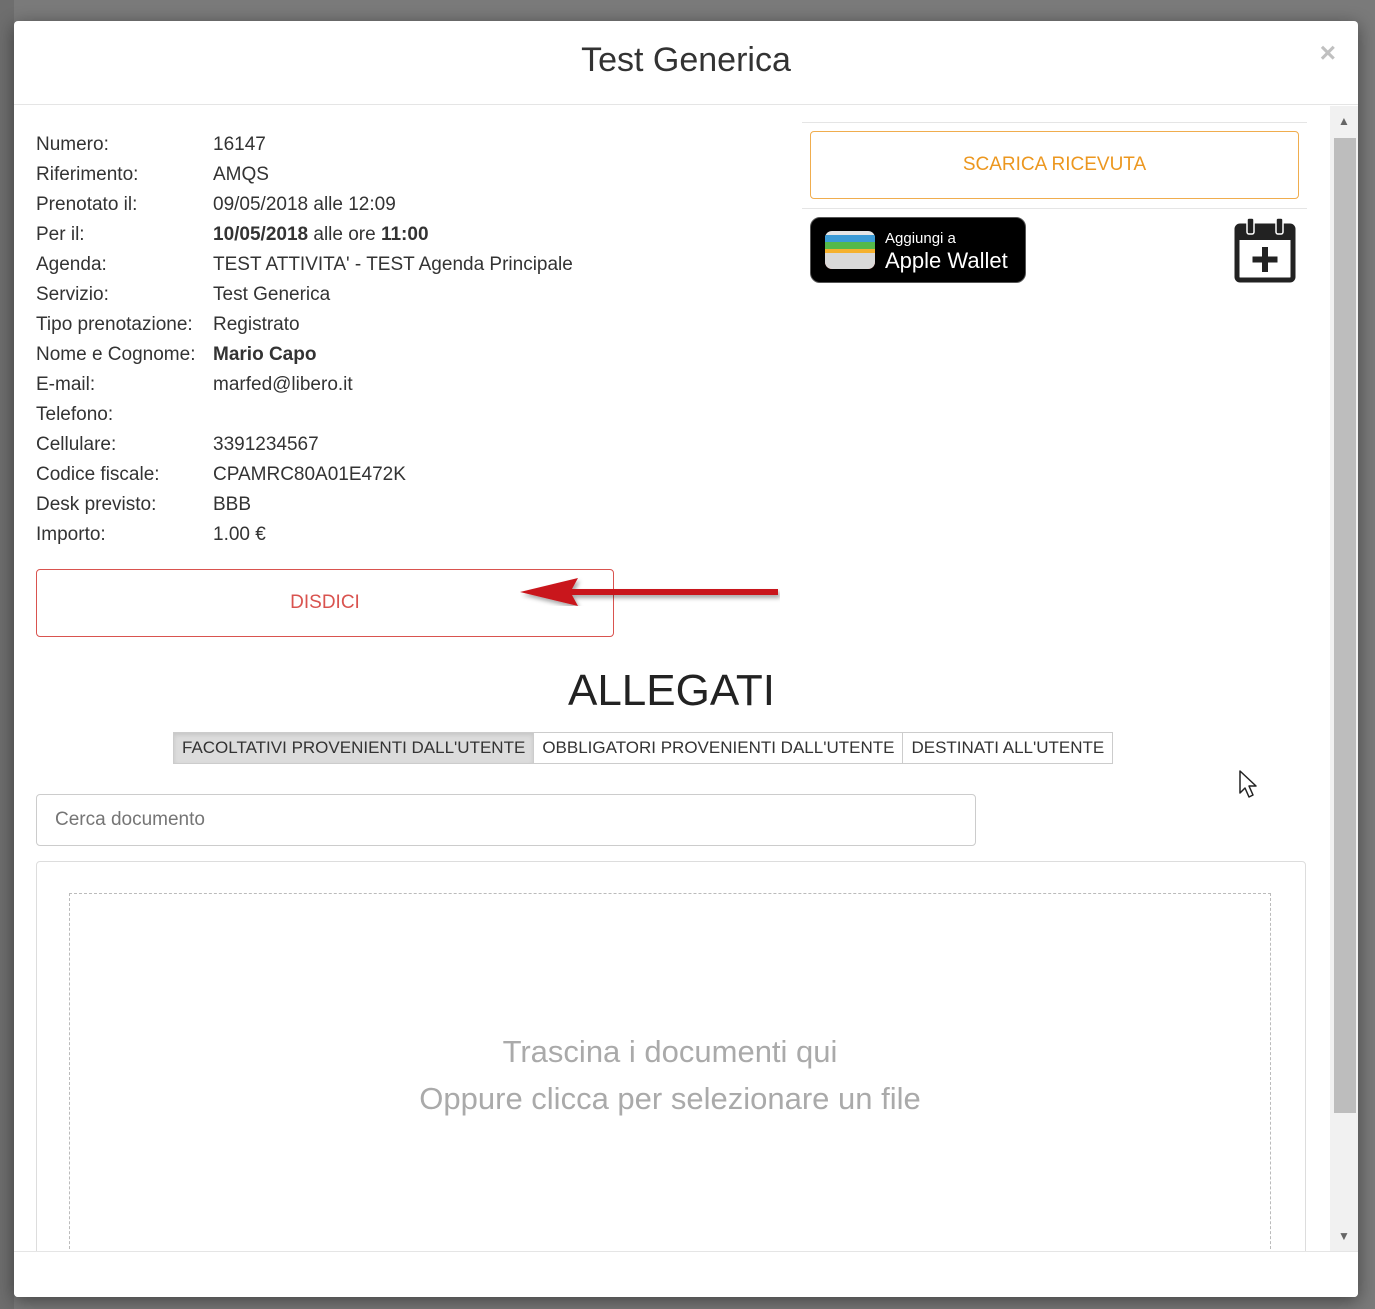 Image resolution: width=1375 pixels, height=1309 pixels. I want to click on detail-row-servizio: Servizio: Test Generica, so click(304, 295).